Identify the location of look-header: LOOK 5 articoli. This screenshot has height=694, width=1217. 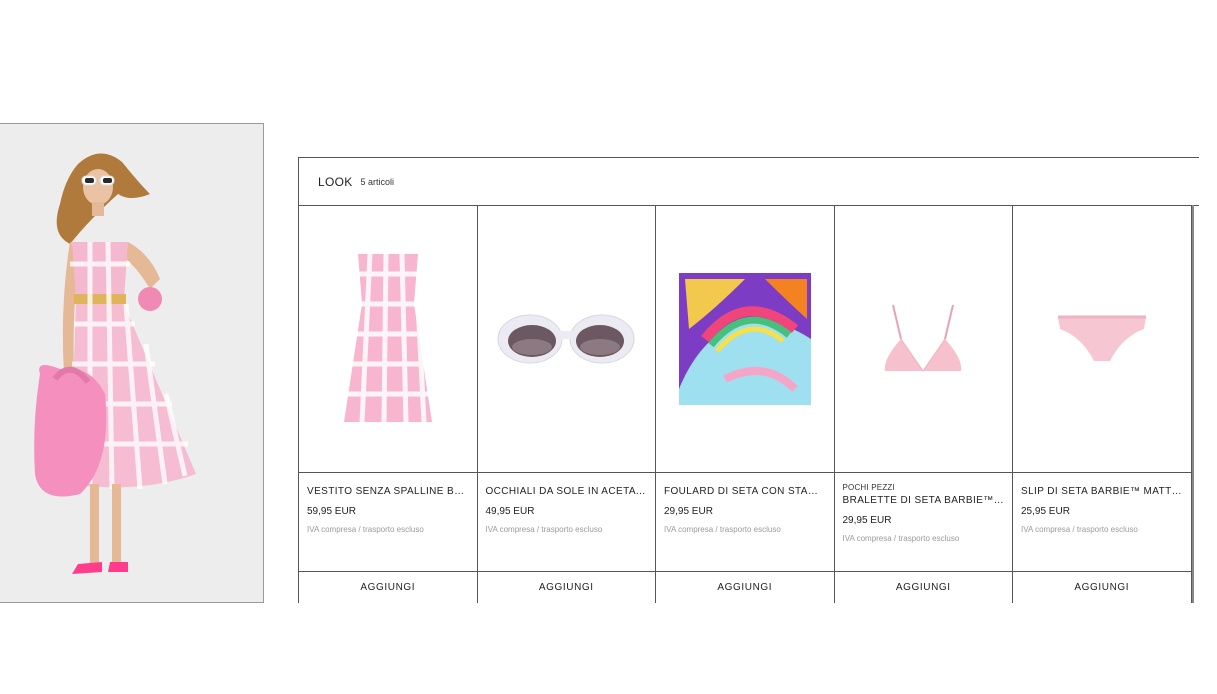
(749, 182).